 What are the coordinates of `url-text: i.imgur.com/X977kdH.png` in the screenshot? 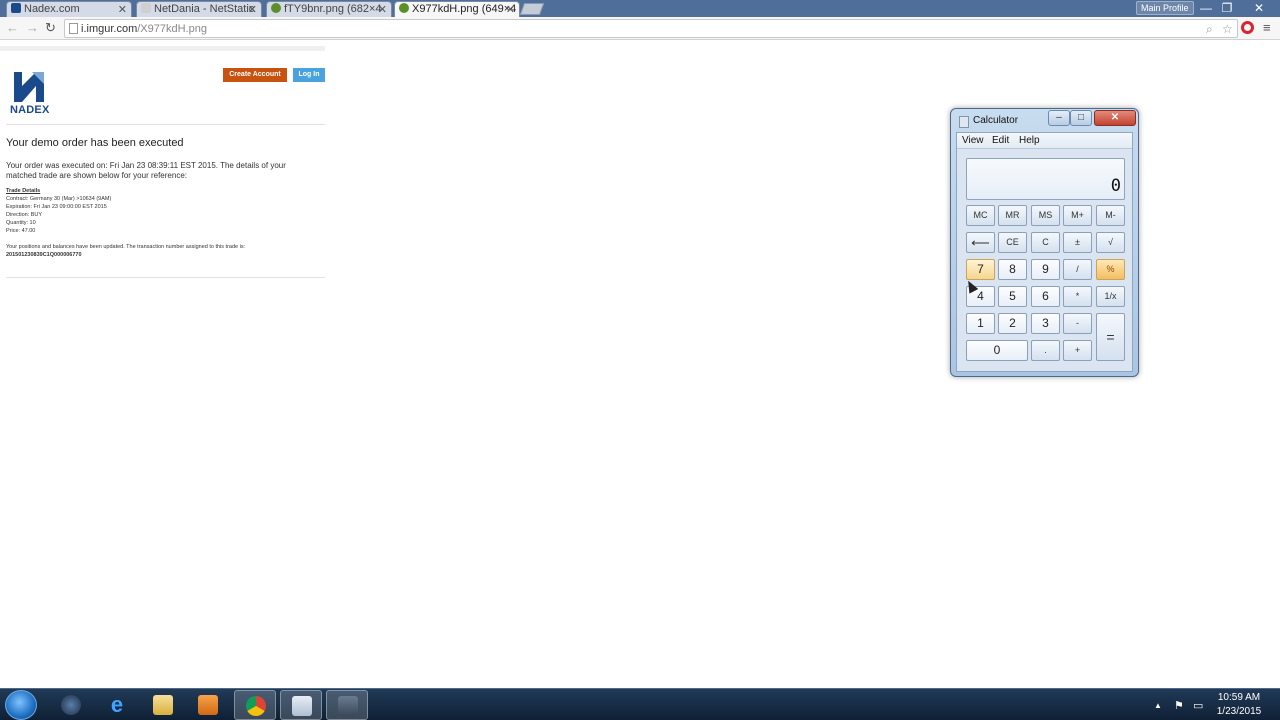 It's located at (144, 29).